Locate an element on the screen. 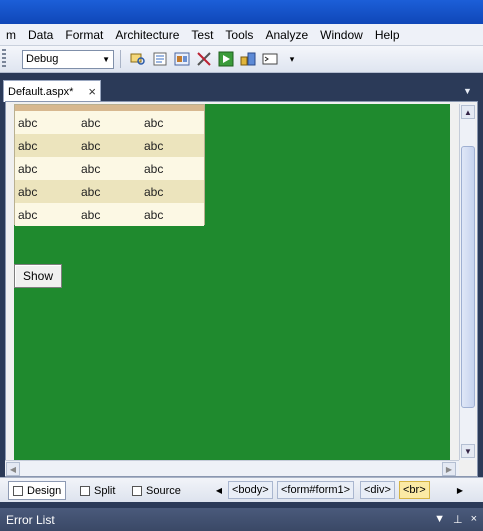  menu-item-data: Data is located at coordinates (40, 35).